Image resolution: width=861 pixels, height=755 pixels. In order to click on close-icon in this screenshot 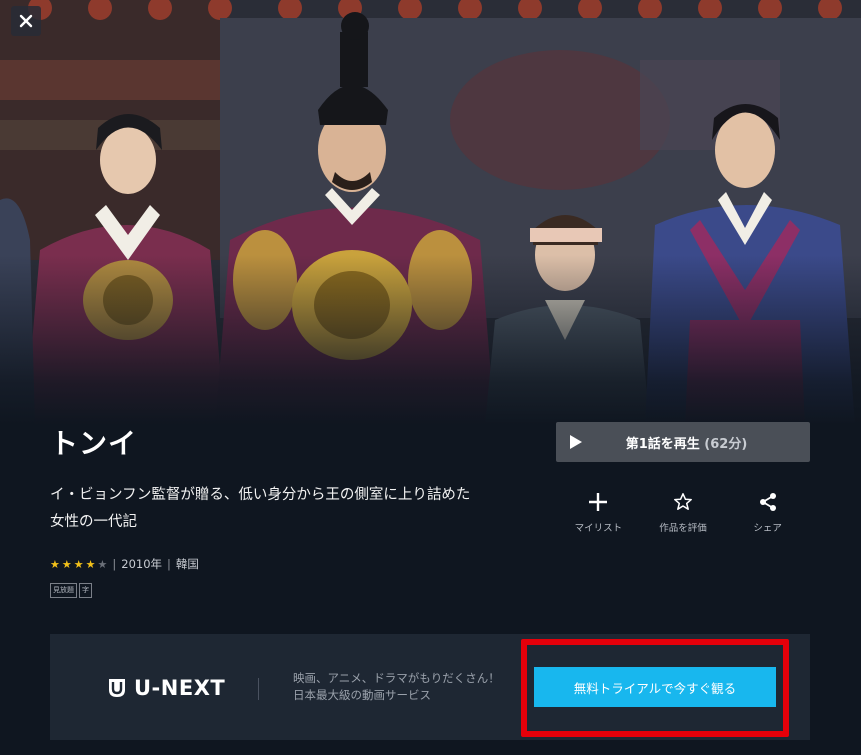, I will do `click(26, 21)`.